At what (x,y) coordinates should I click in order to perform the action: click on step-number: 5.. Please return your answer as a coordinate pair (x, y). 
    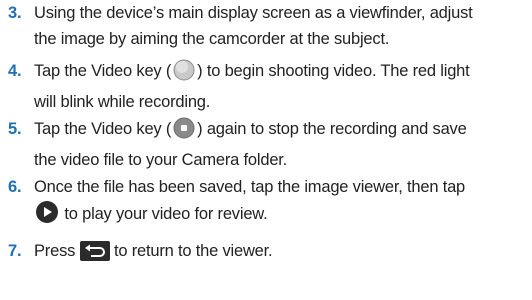
    Looking at the image, I should click on (15, 129).